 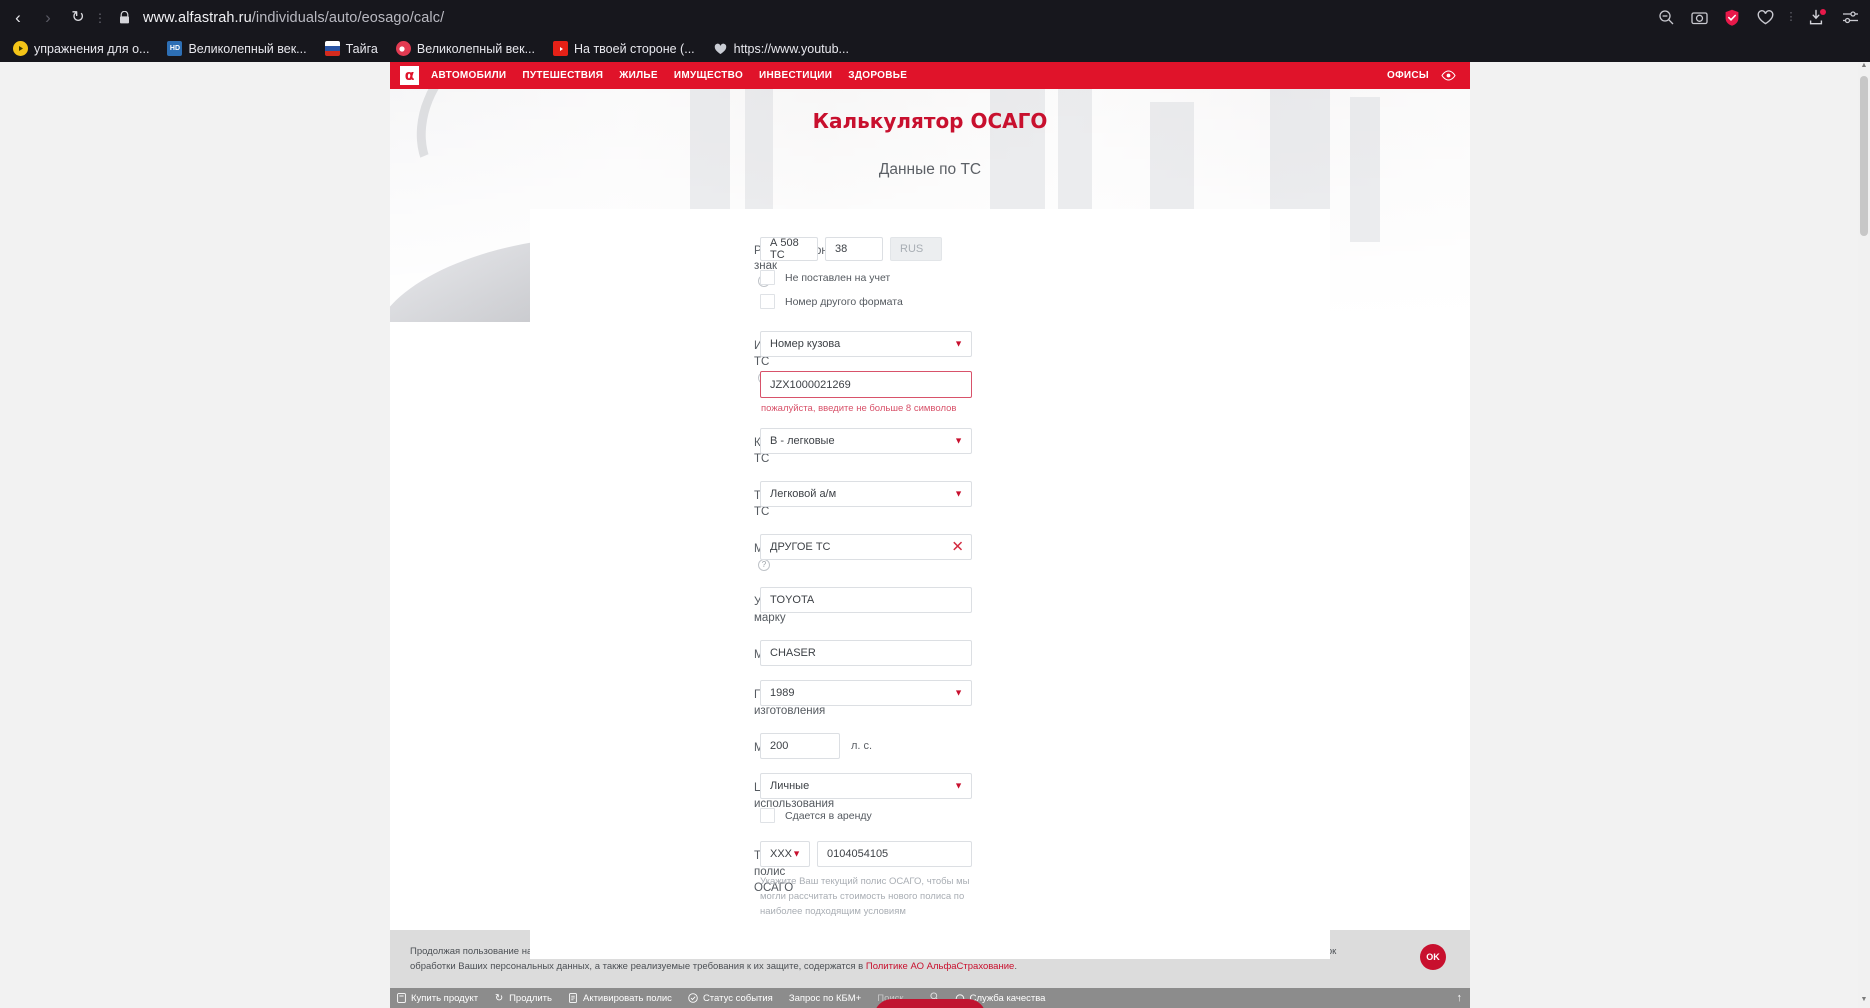 What do you see at coordinates (1408, 75) in the screenshot?
I see `nav-link-offices: ОФИСЫ` at bounding box center [1408, 75].